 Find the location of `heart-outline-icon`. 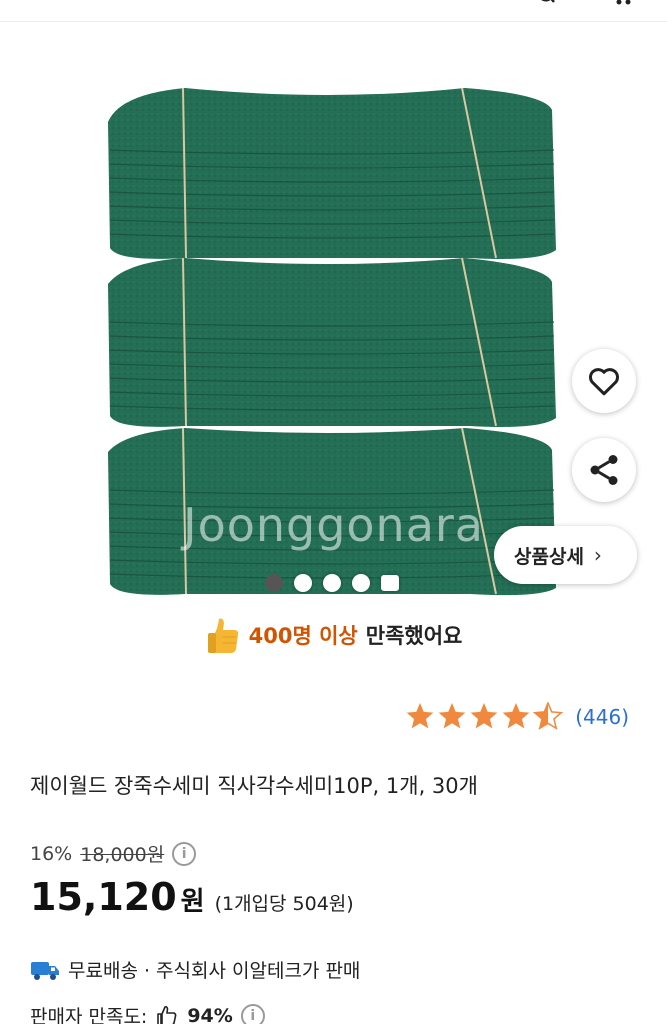

heart-outline-icon is located at coordinates (604, 382).